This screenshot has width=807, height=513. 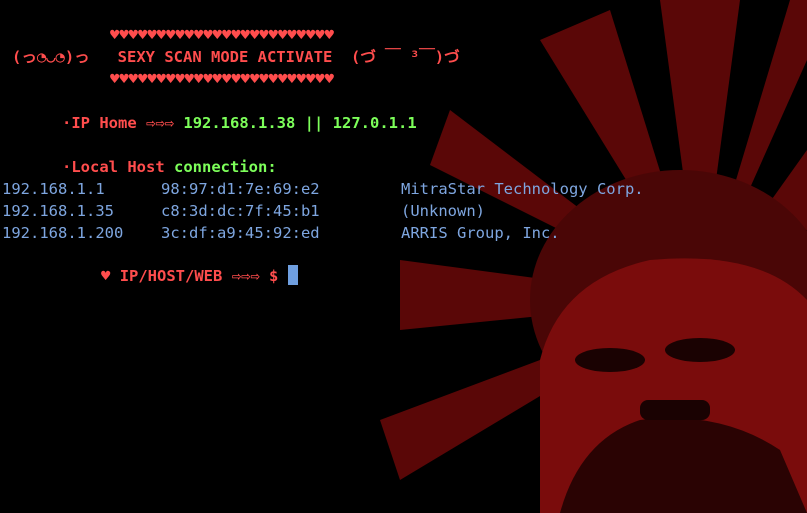 What do you see at coordinates (240, 211) in the screenshot?
I see `host-mac: c8:3d:dc:7f:45:b1` at bounding box center [240, 211].